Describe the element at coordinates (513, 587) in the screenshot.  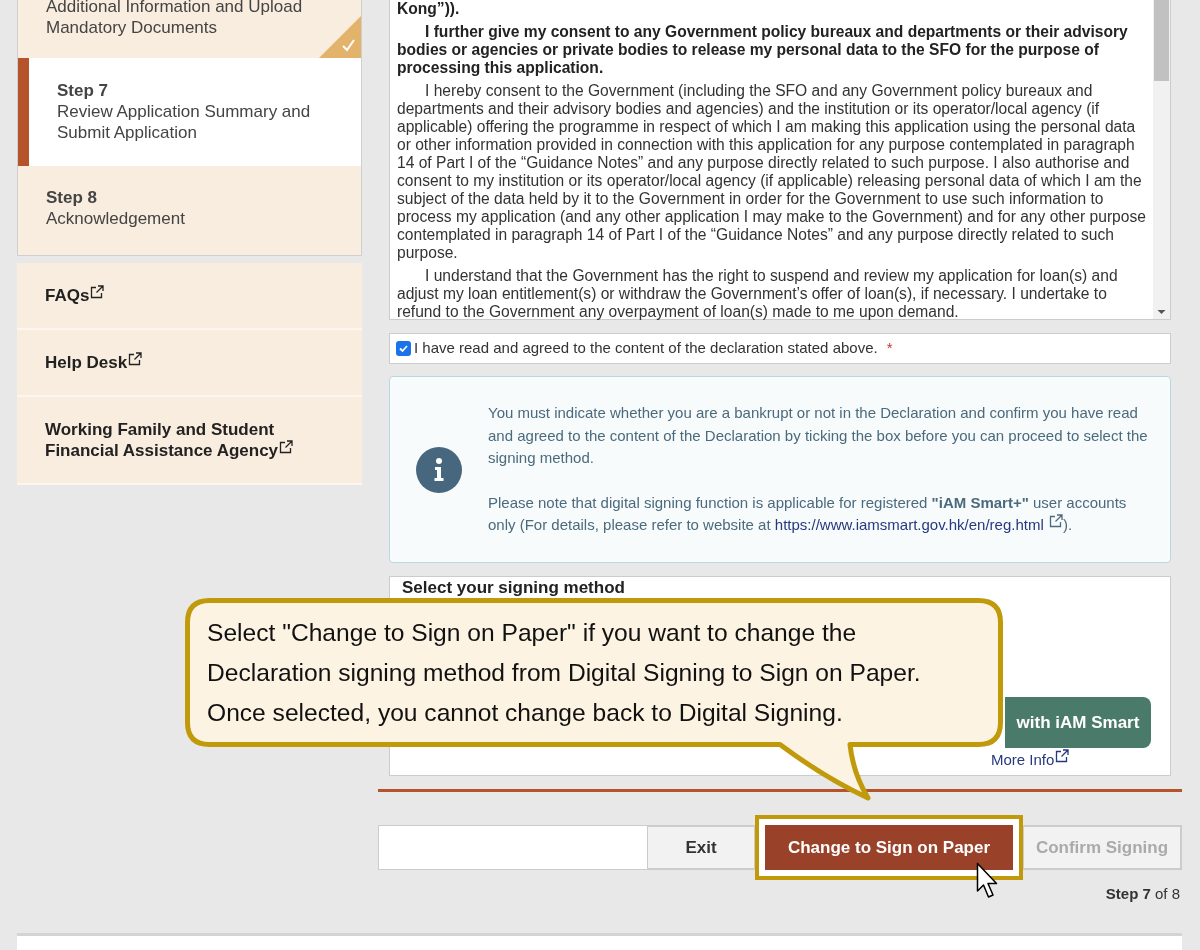
I see `signing-title: Select your signing method` at that location.